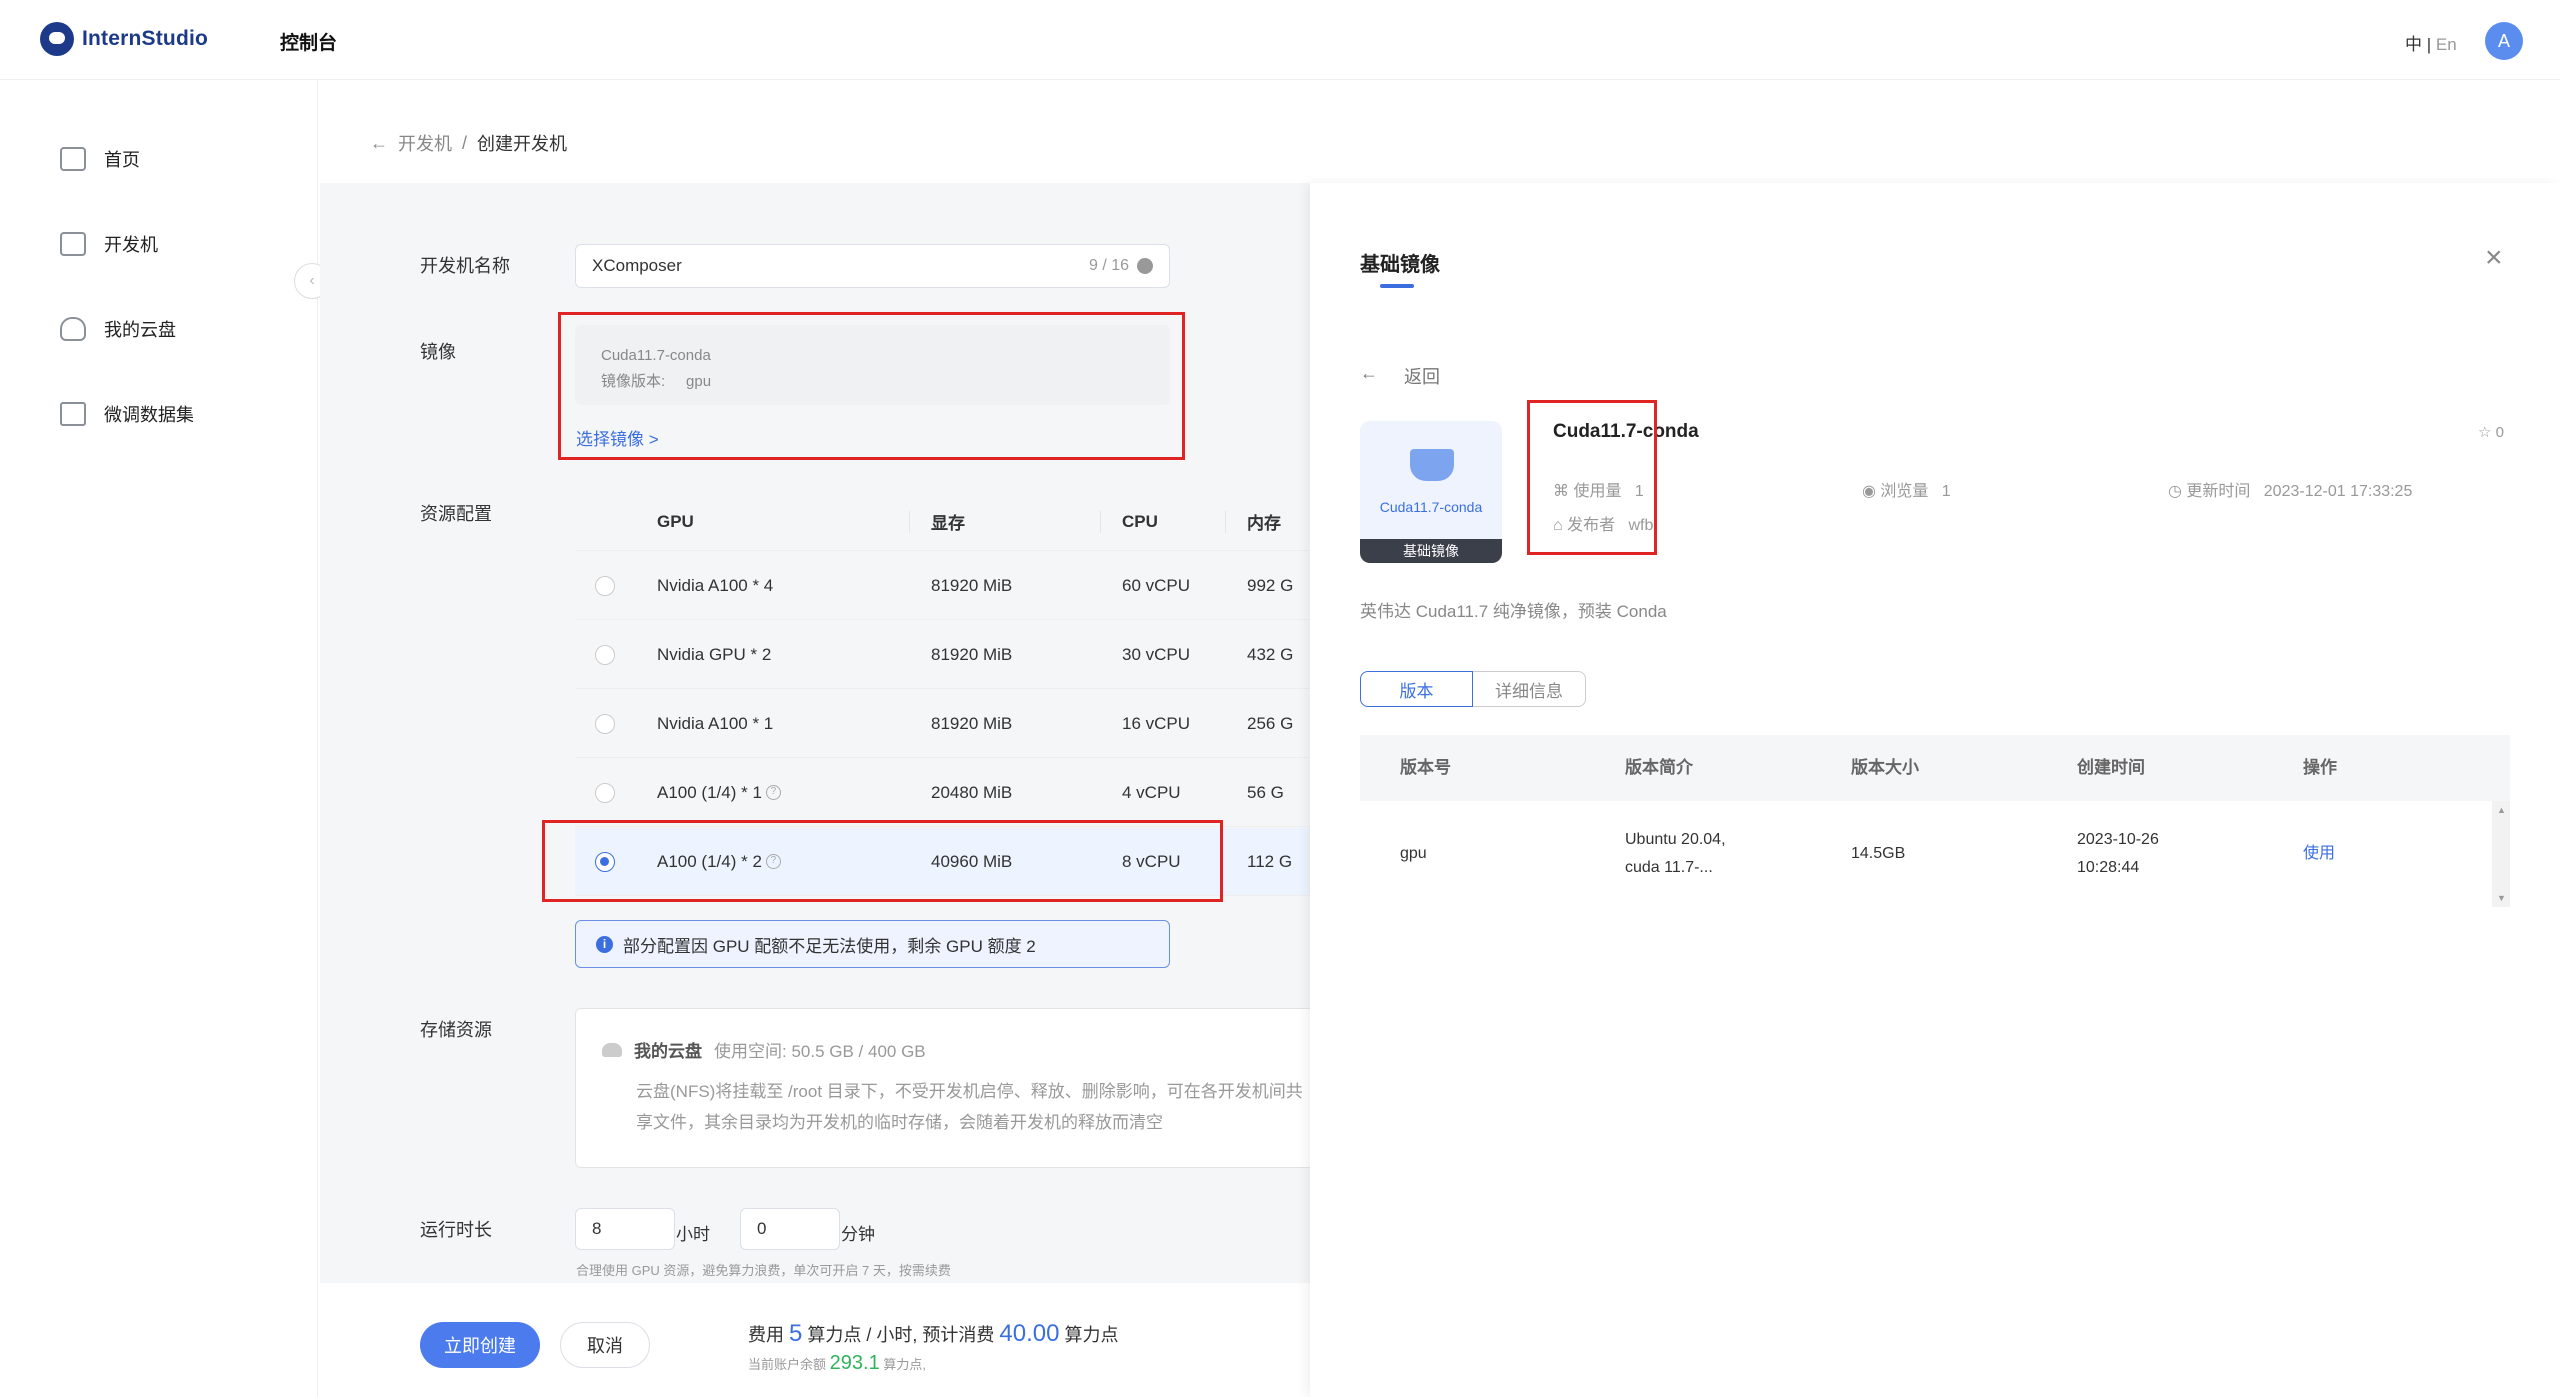 The height and width of the screenshot is (1397, 2560). What do you see at coordinates (625, 1229) in the screenshot?
I see `hours-input: 8` at bounding box center [625, 1229].